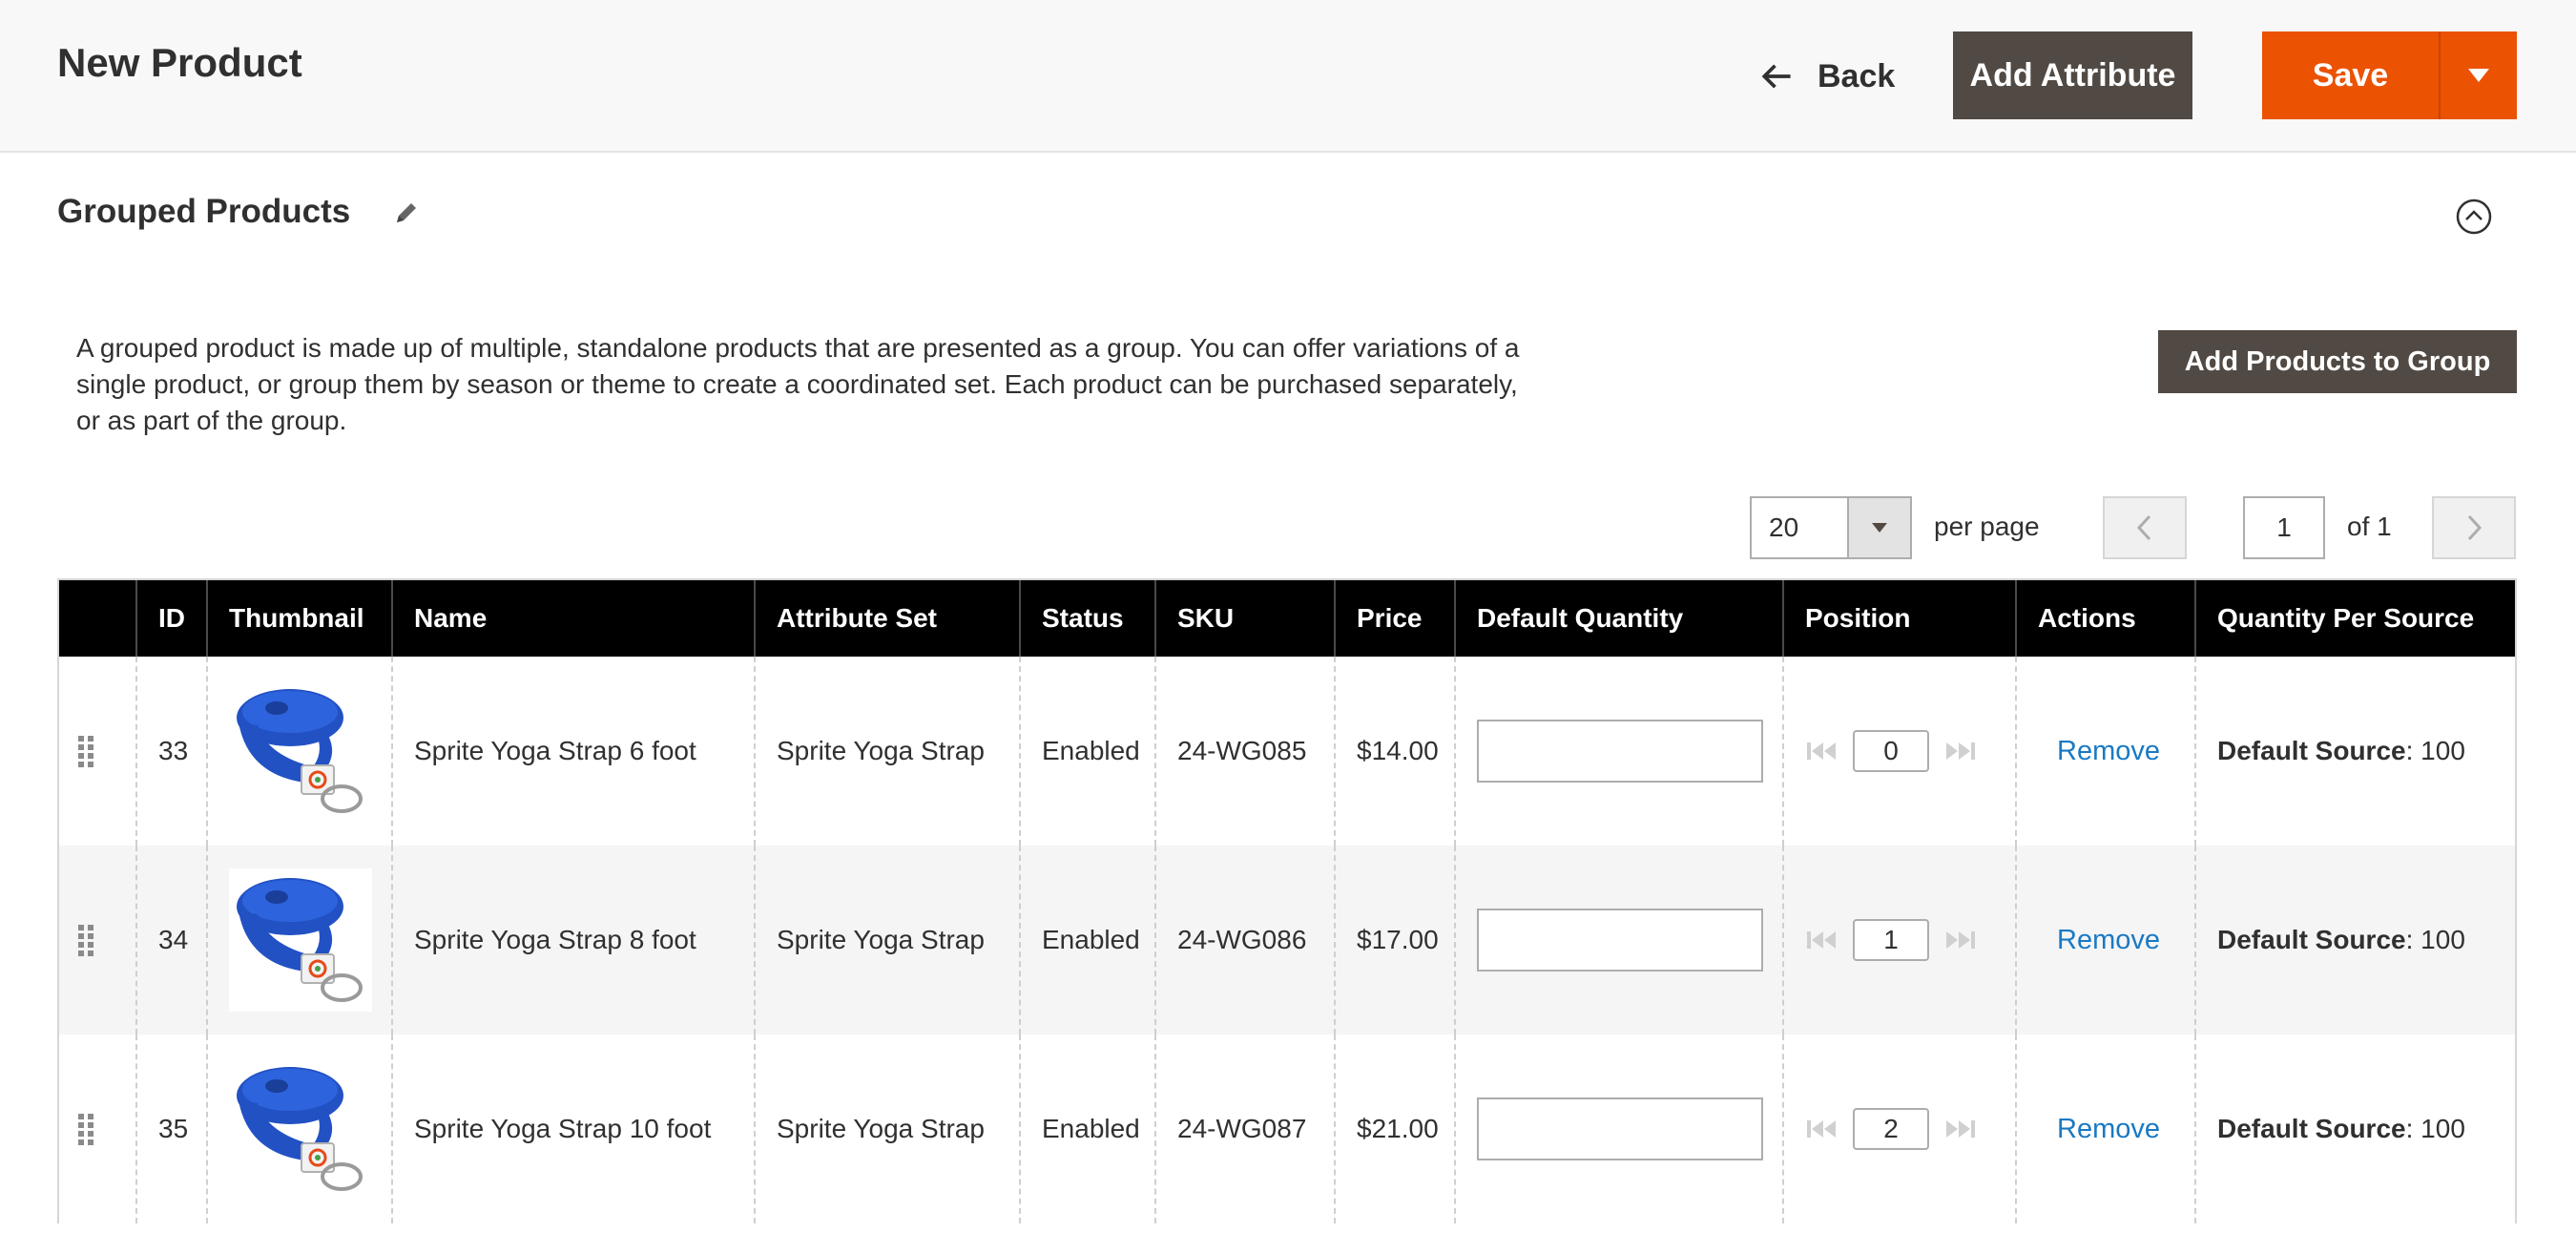  I want to click on column-header-status: Status, so click(1086, 618).